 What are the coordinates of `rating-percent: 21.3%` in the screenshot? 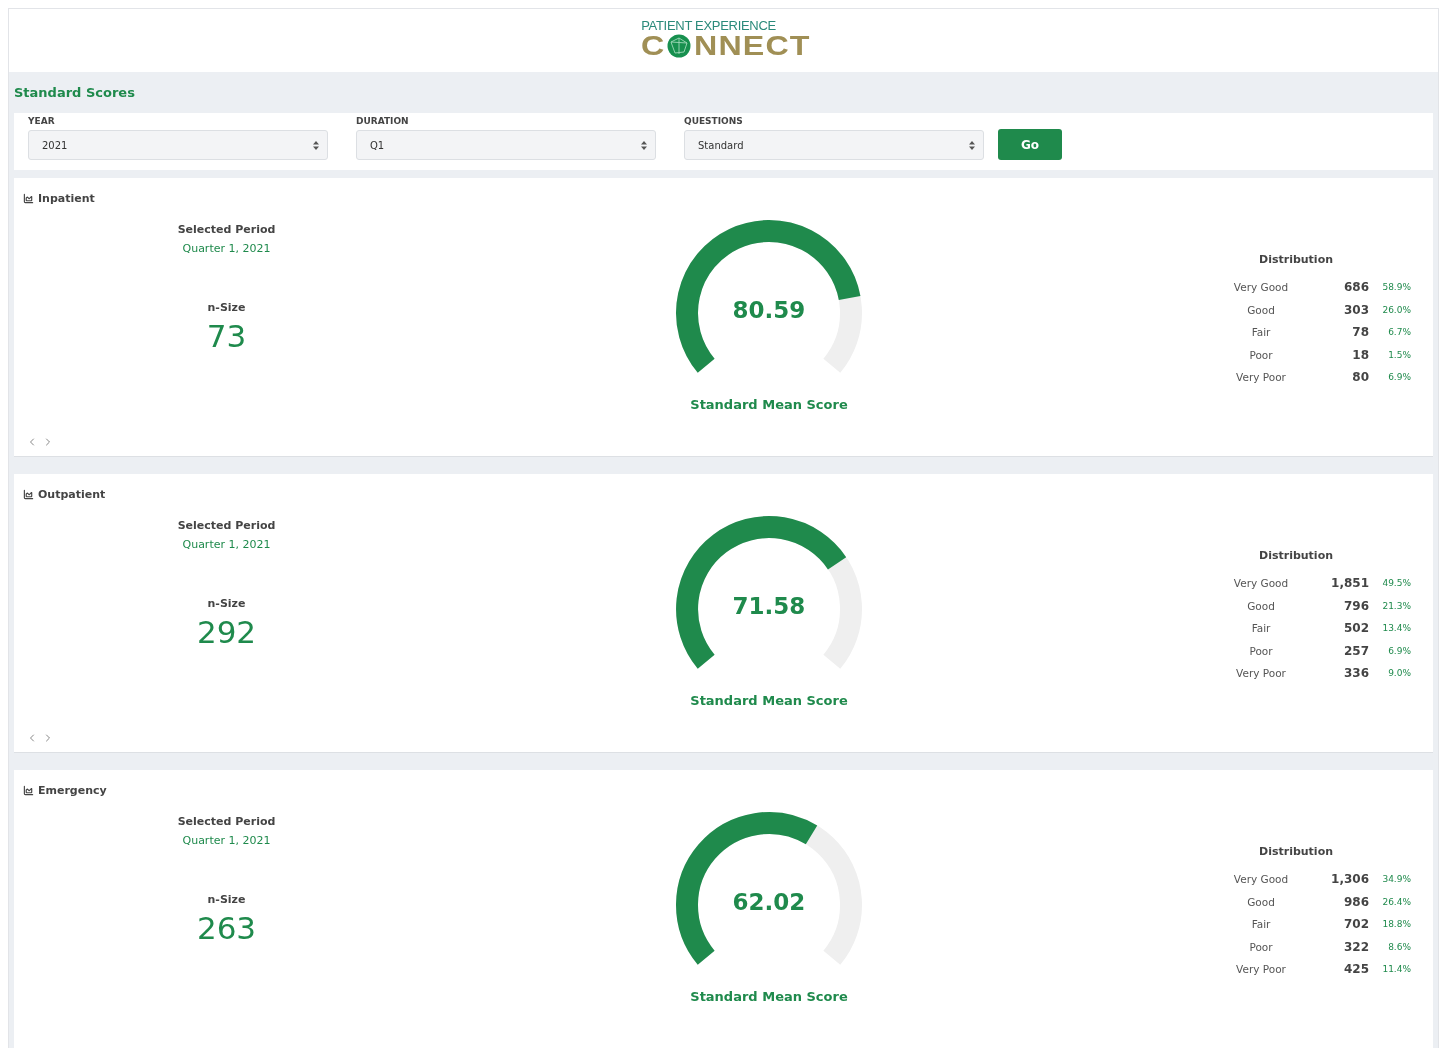 It's located at (1396, 605).